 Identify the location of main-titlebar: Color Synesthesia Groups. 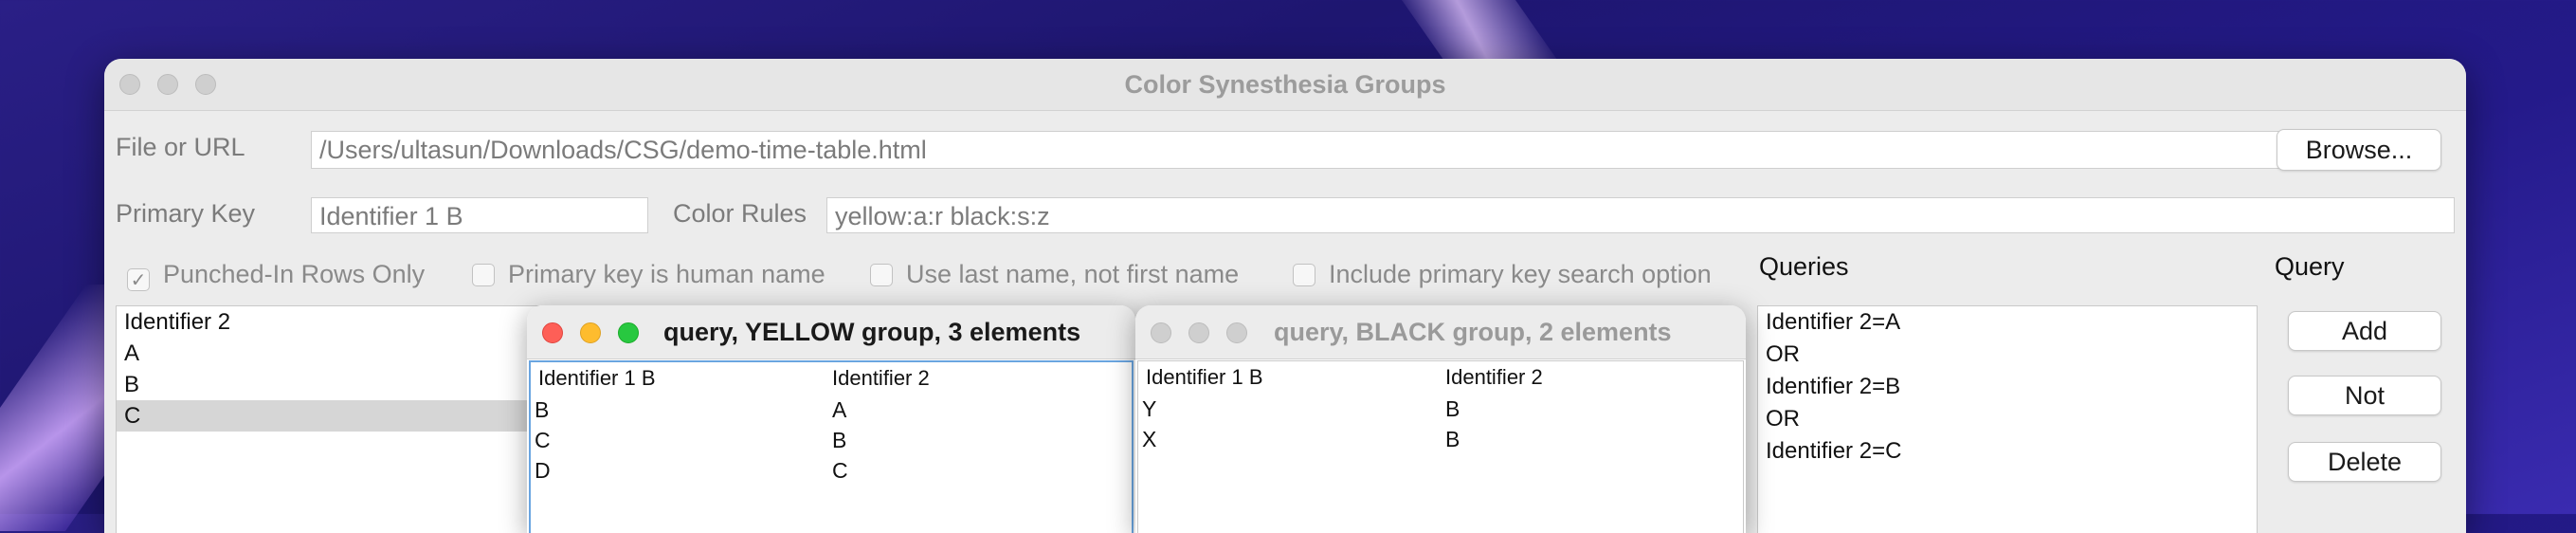
(1285, 85).